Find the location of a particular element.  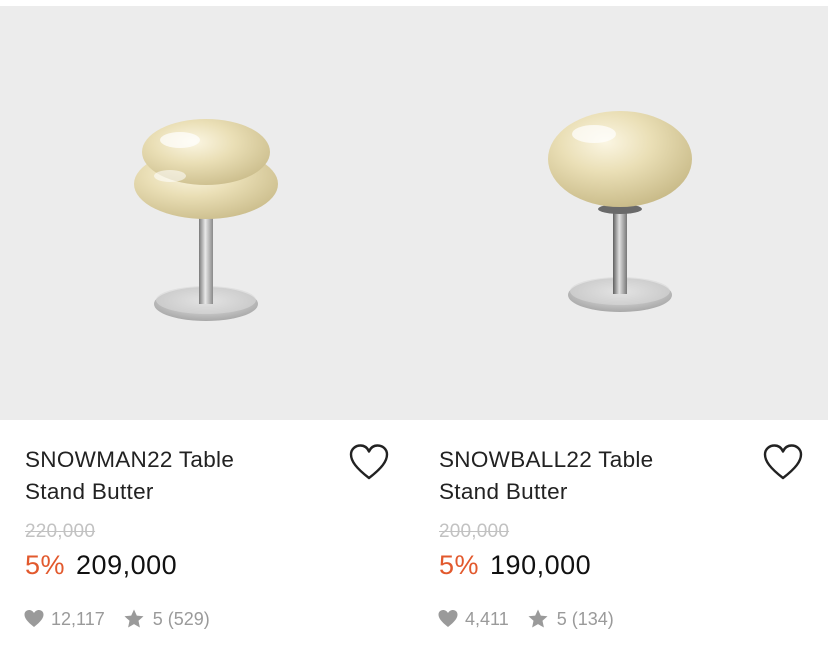

snowball-lamp-image is located at coordinates (620, 211).